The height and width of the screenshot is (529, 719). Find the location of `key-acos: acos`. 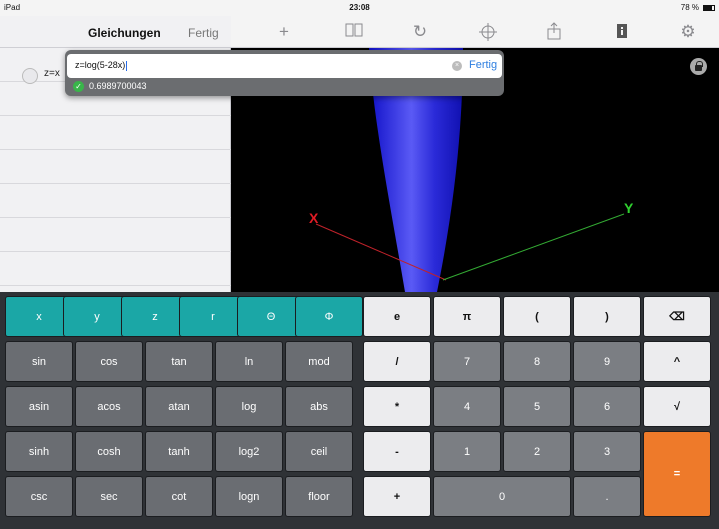

key-acos: acos is located at coordinates (109, 406).